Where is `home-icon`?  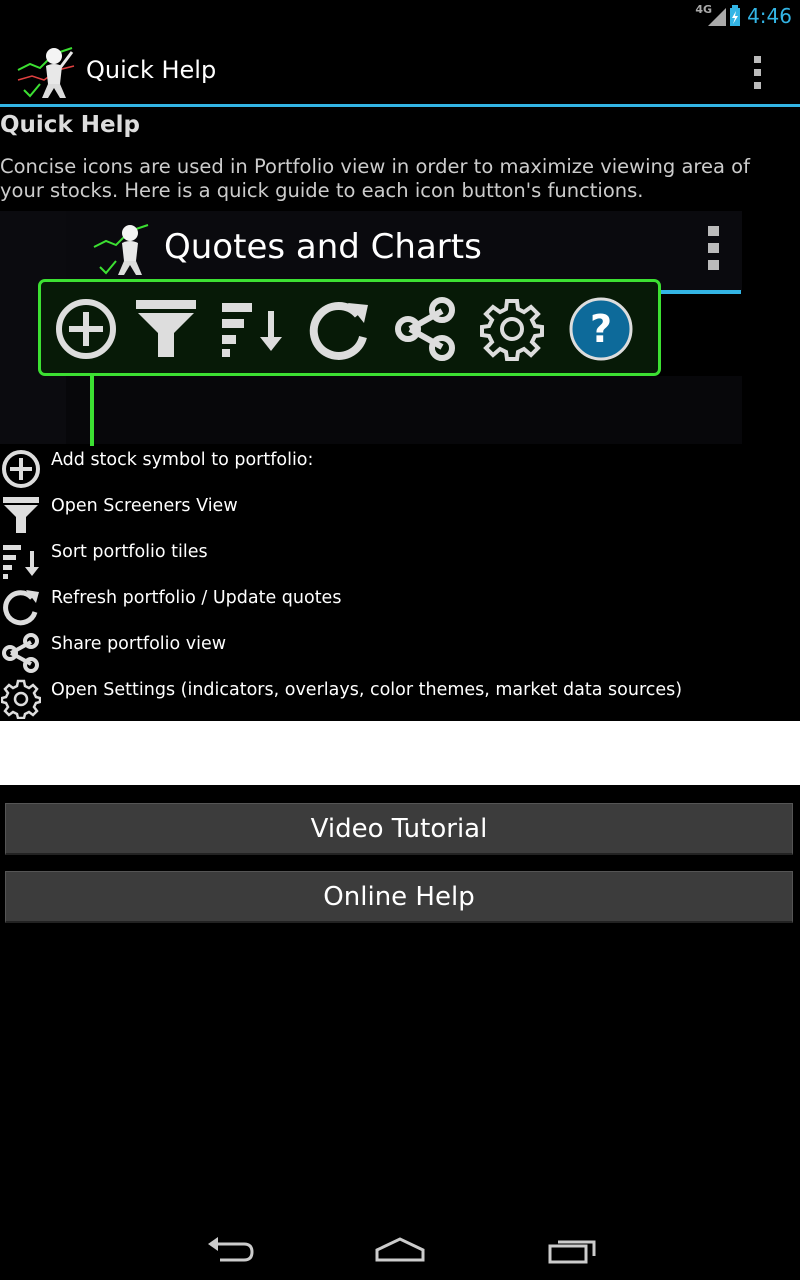 home-icon is located at coordinates (400, 1250).